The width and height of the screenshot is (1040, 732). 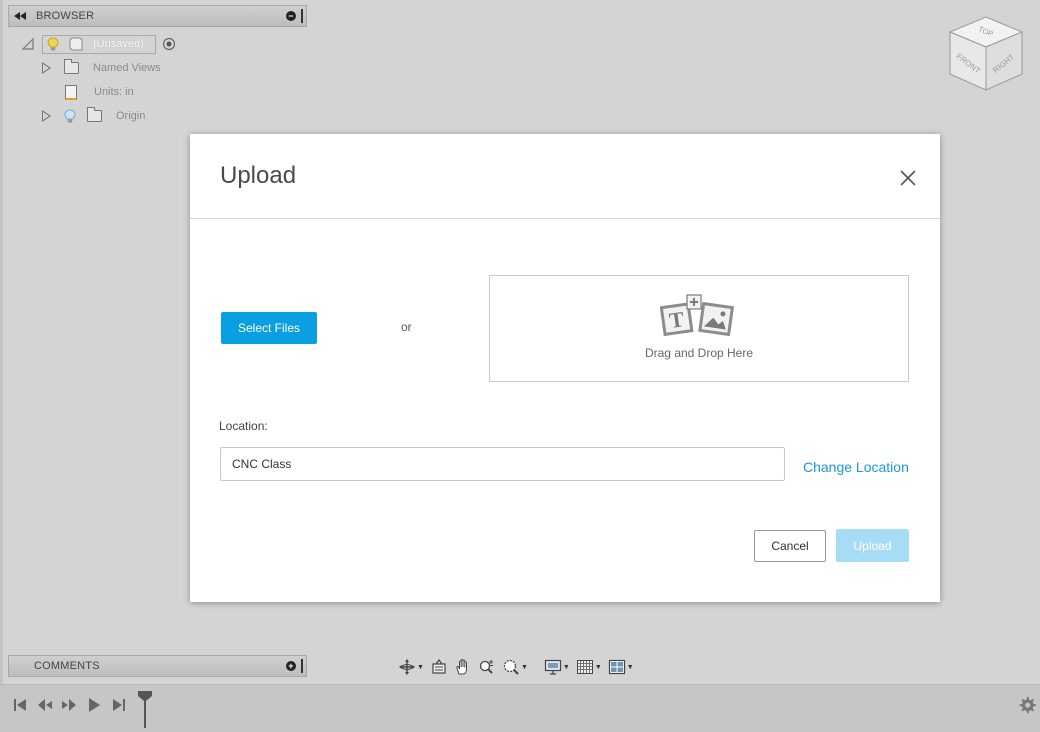 What do you see at coordinates (407, 667) in the screenshot?
I see `orbit-icon` at bounding box center [407, 667].